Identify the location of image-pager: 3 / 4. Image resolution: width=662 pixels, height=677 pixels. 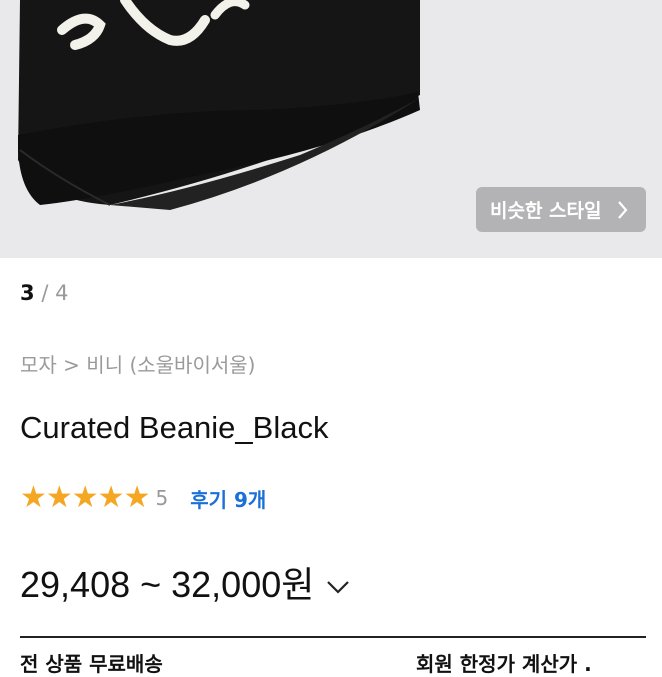
(44, 293).